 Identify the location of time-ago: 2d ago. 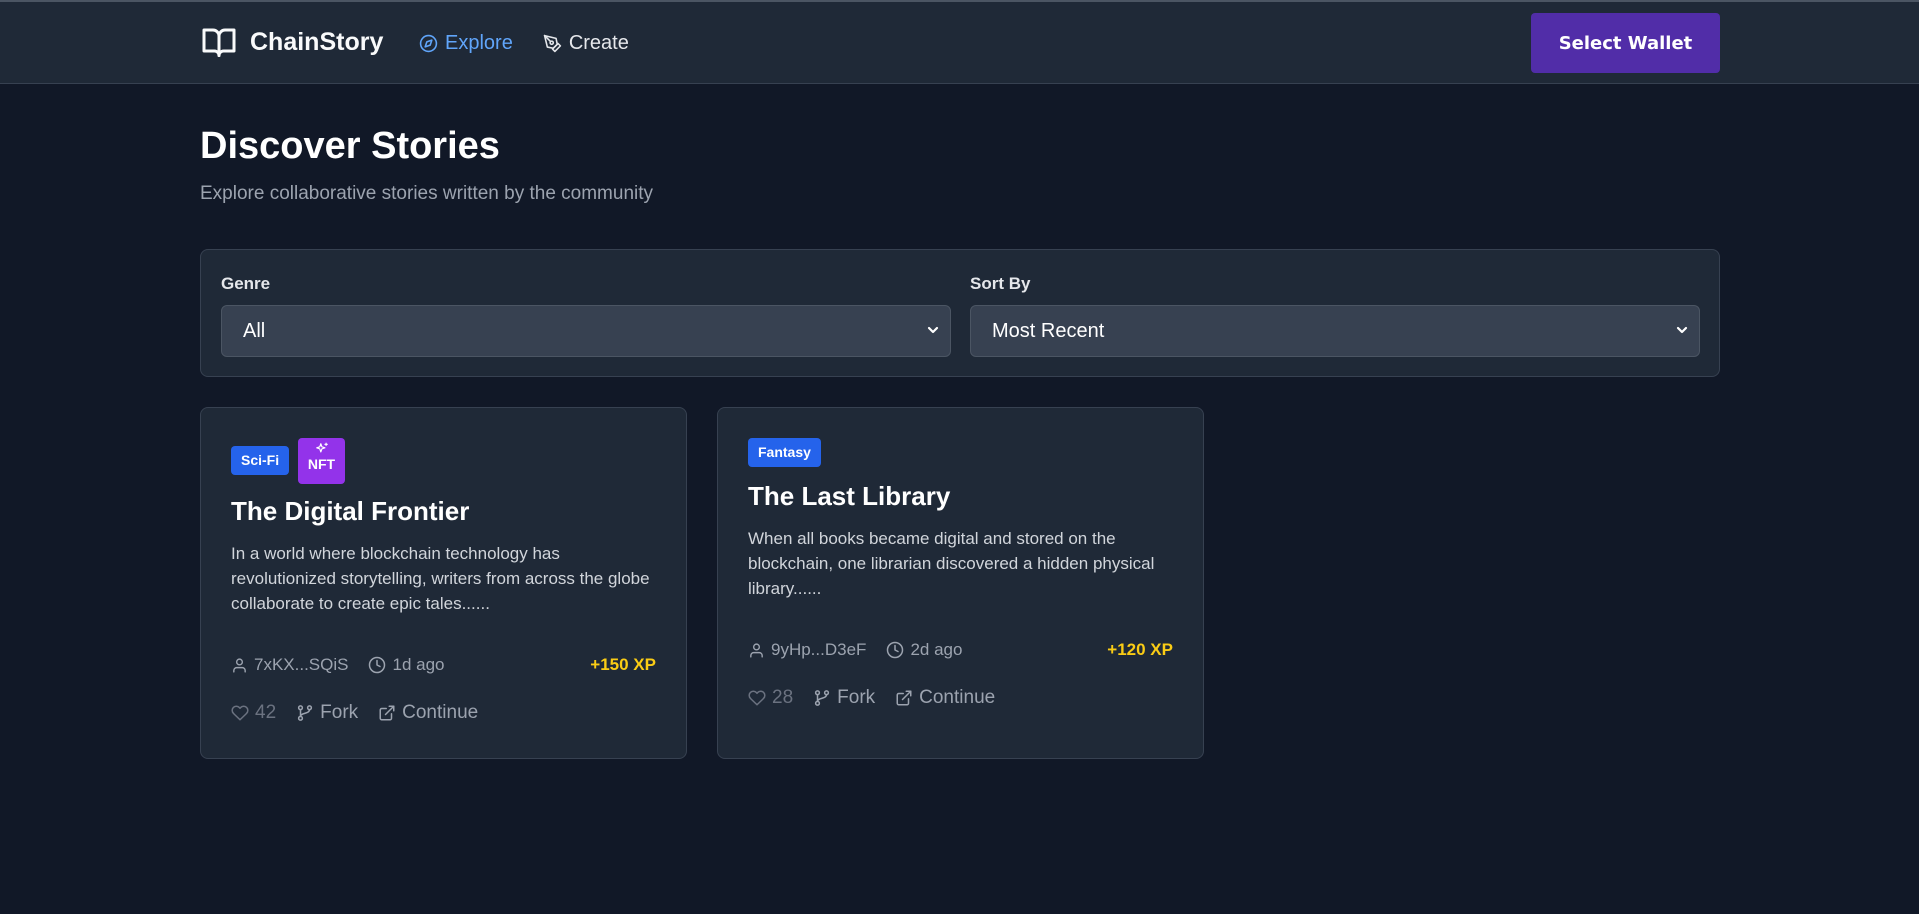
(936, 649).